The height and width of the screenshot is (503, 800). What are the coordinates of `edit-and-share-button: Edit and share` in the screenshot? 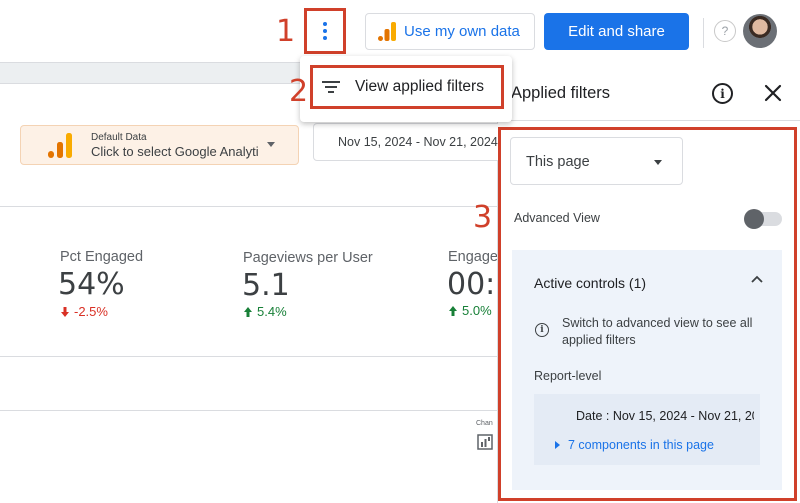 It's located at (616, 31).